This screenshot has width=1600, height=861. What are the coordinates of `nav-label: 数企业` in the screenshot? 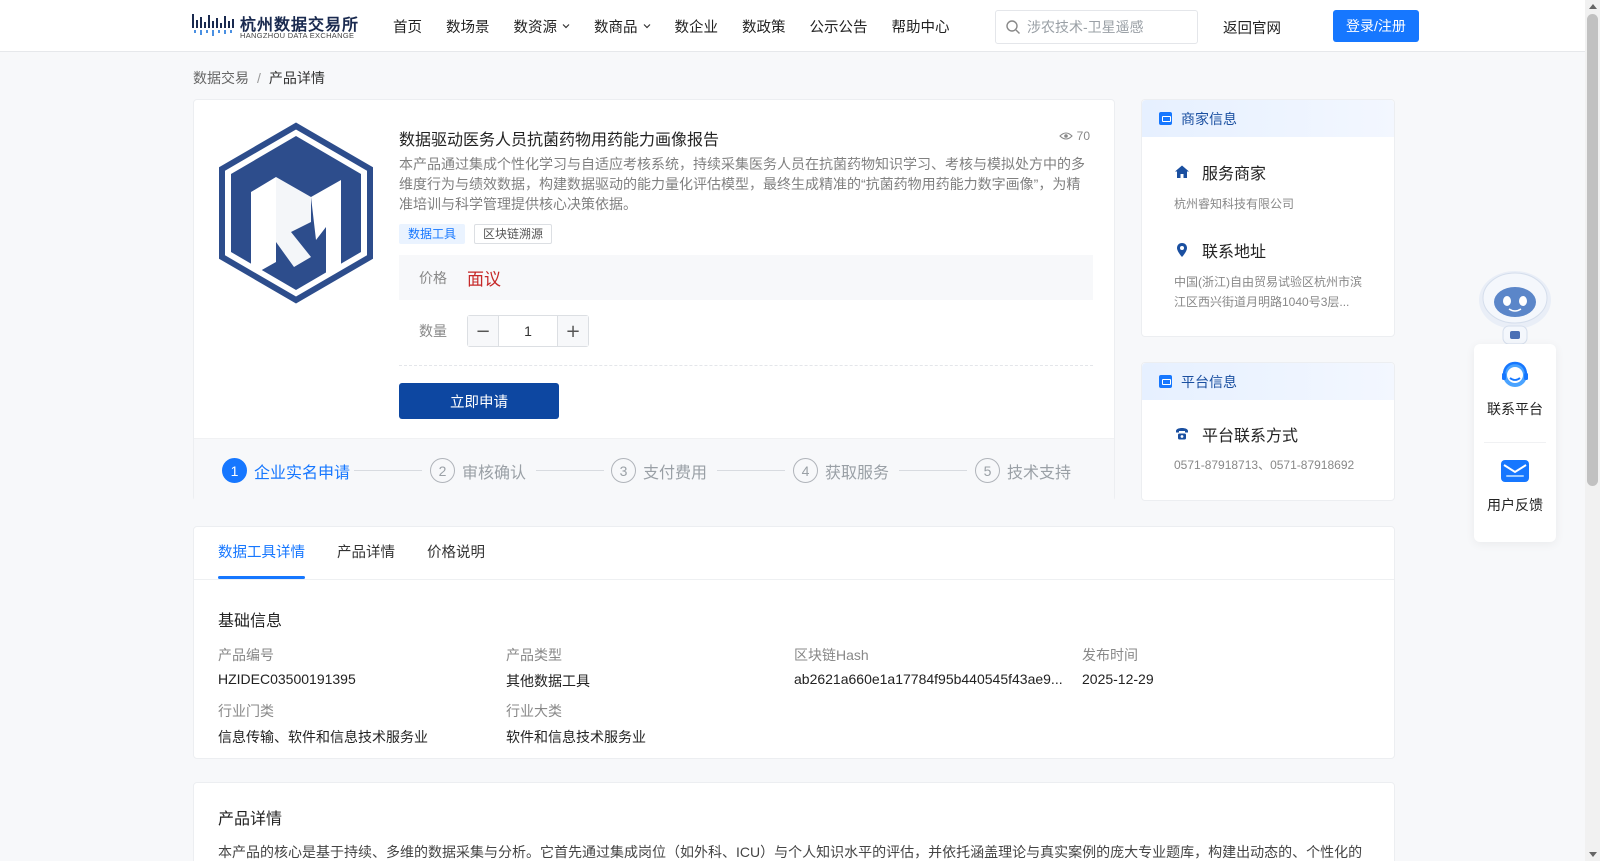 It's located at (696, 27).